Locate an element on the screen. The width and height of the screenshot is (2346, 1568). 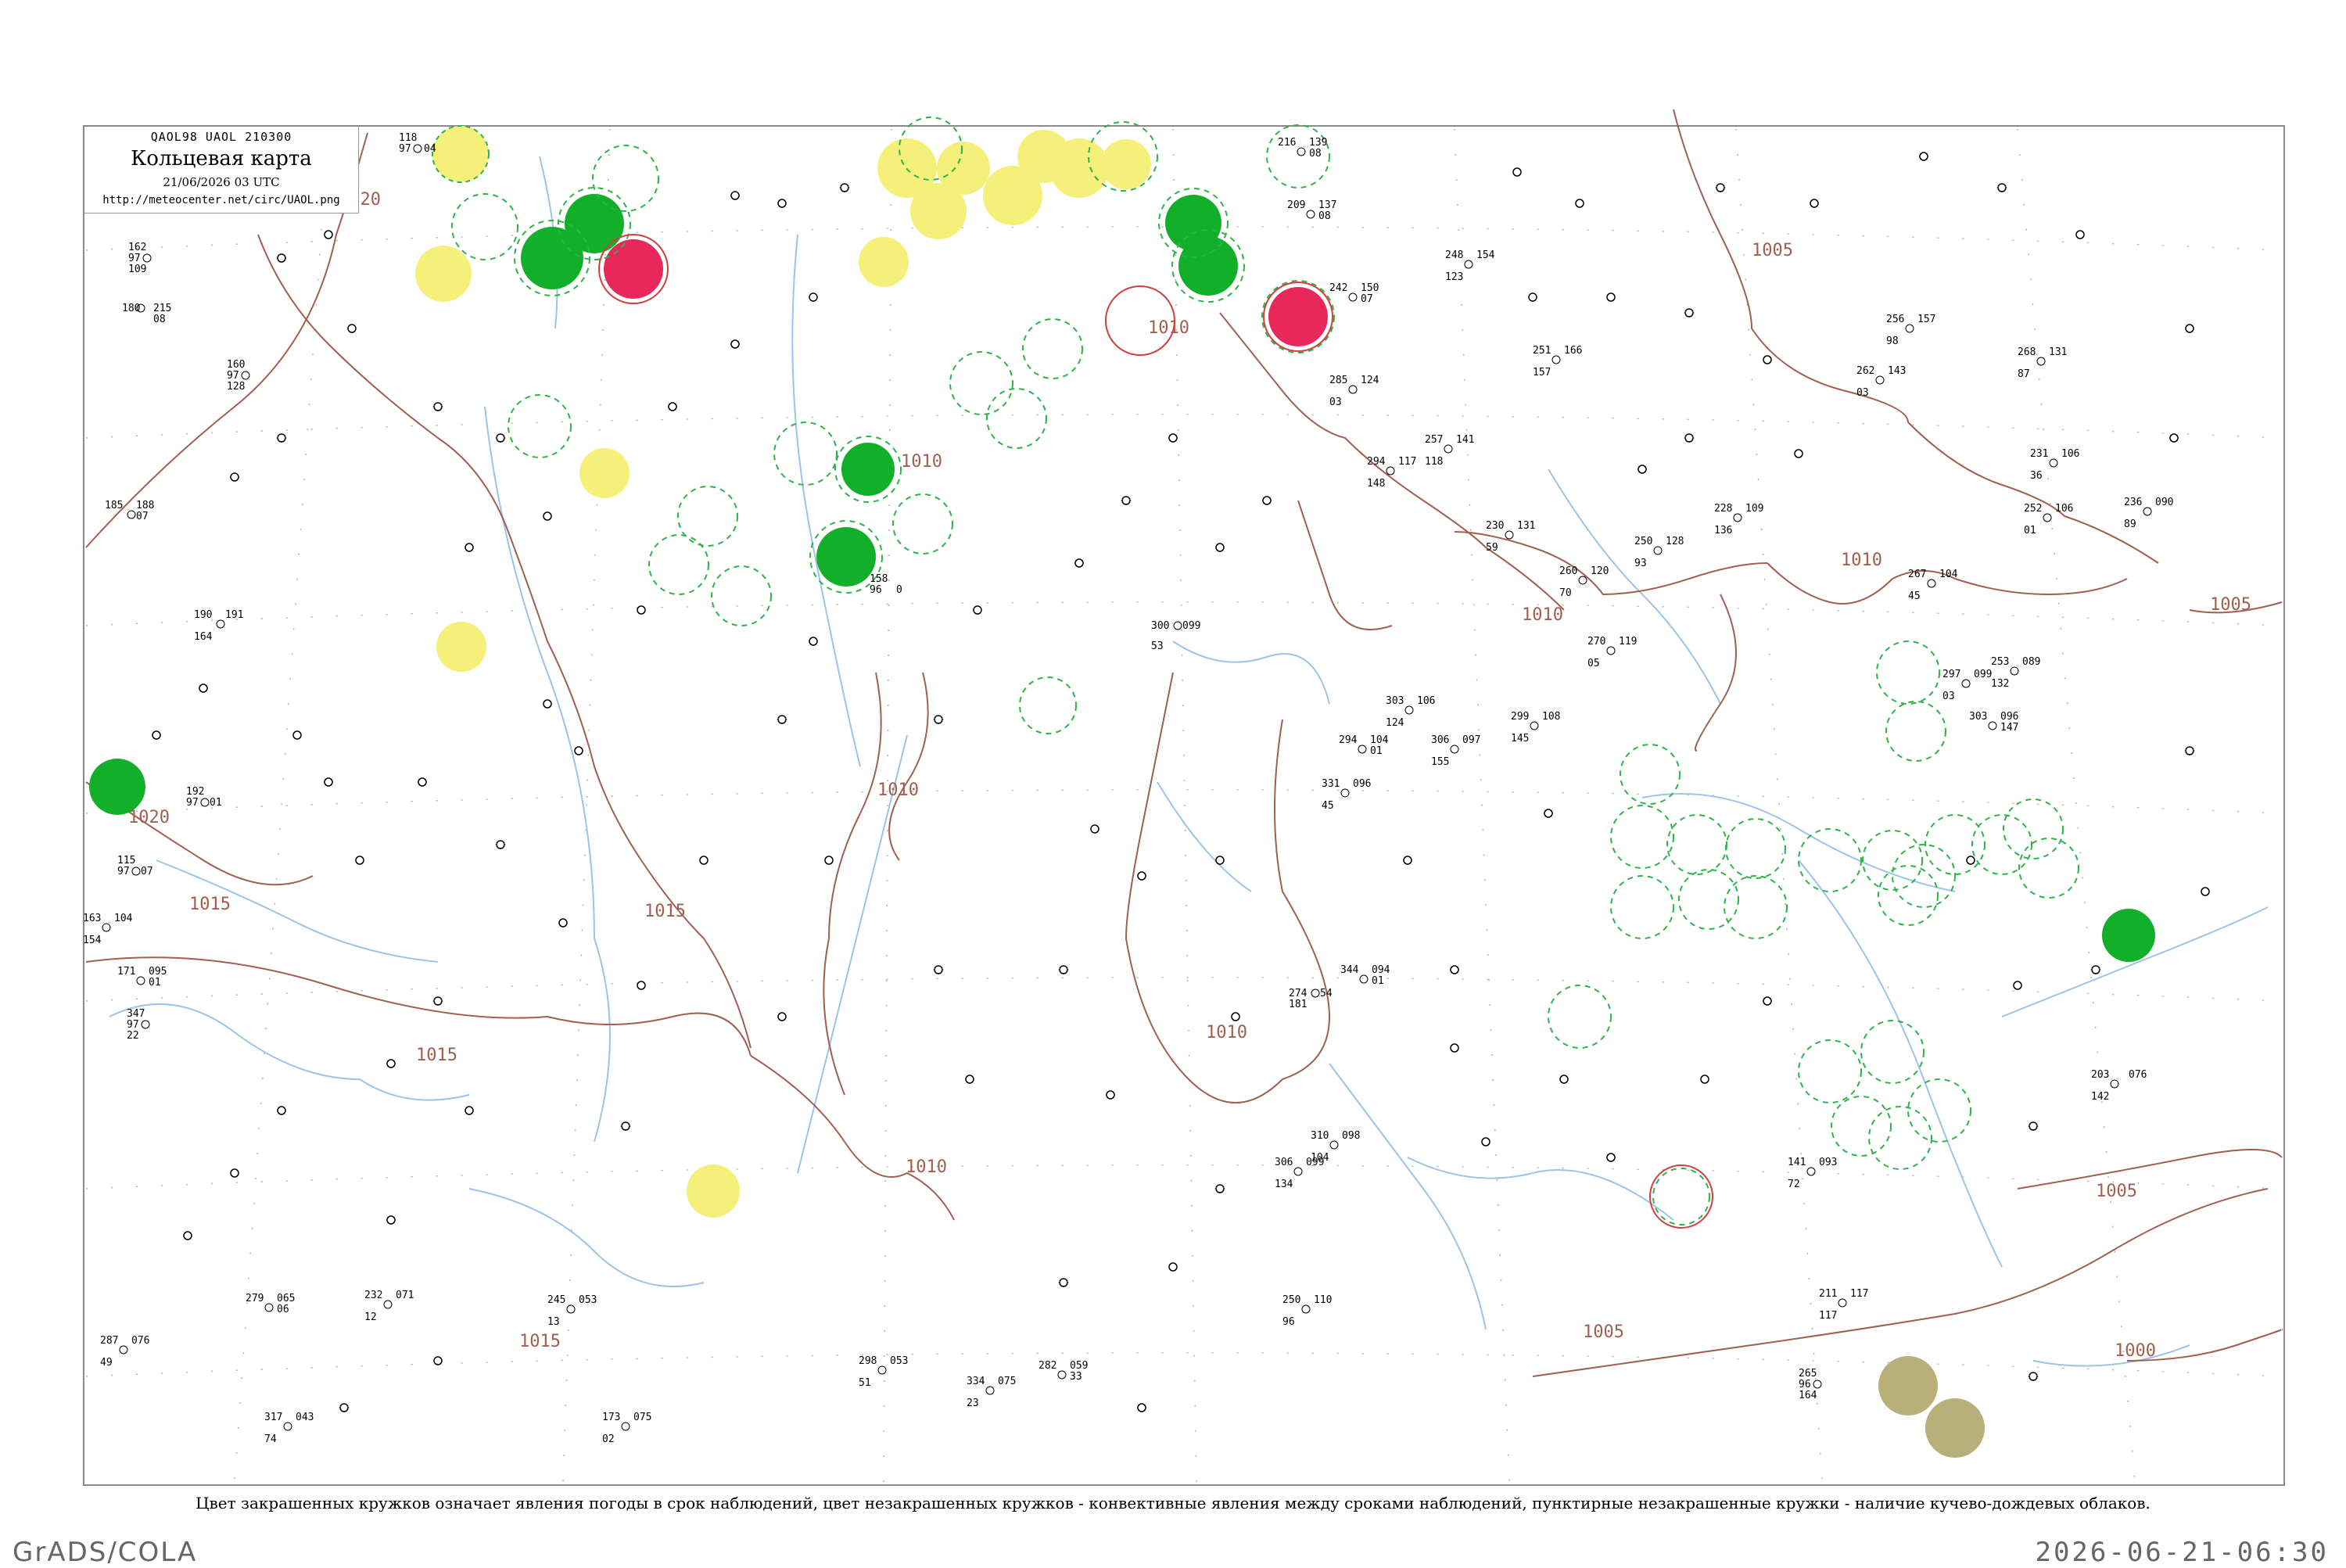
station: 256 157 98 is located at coordinates (1911, 330).